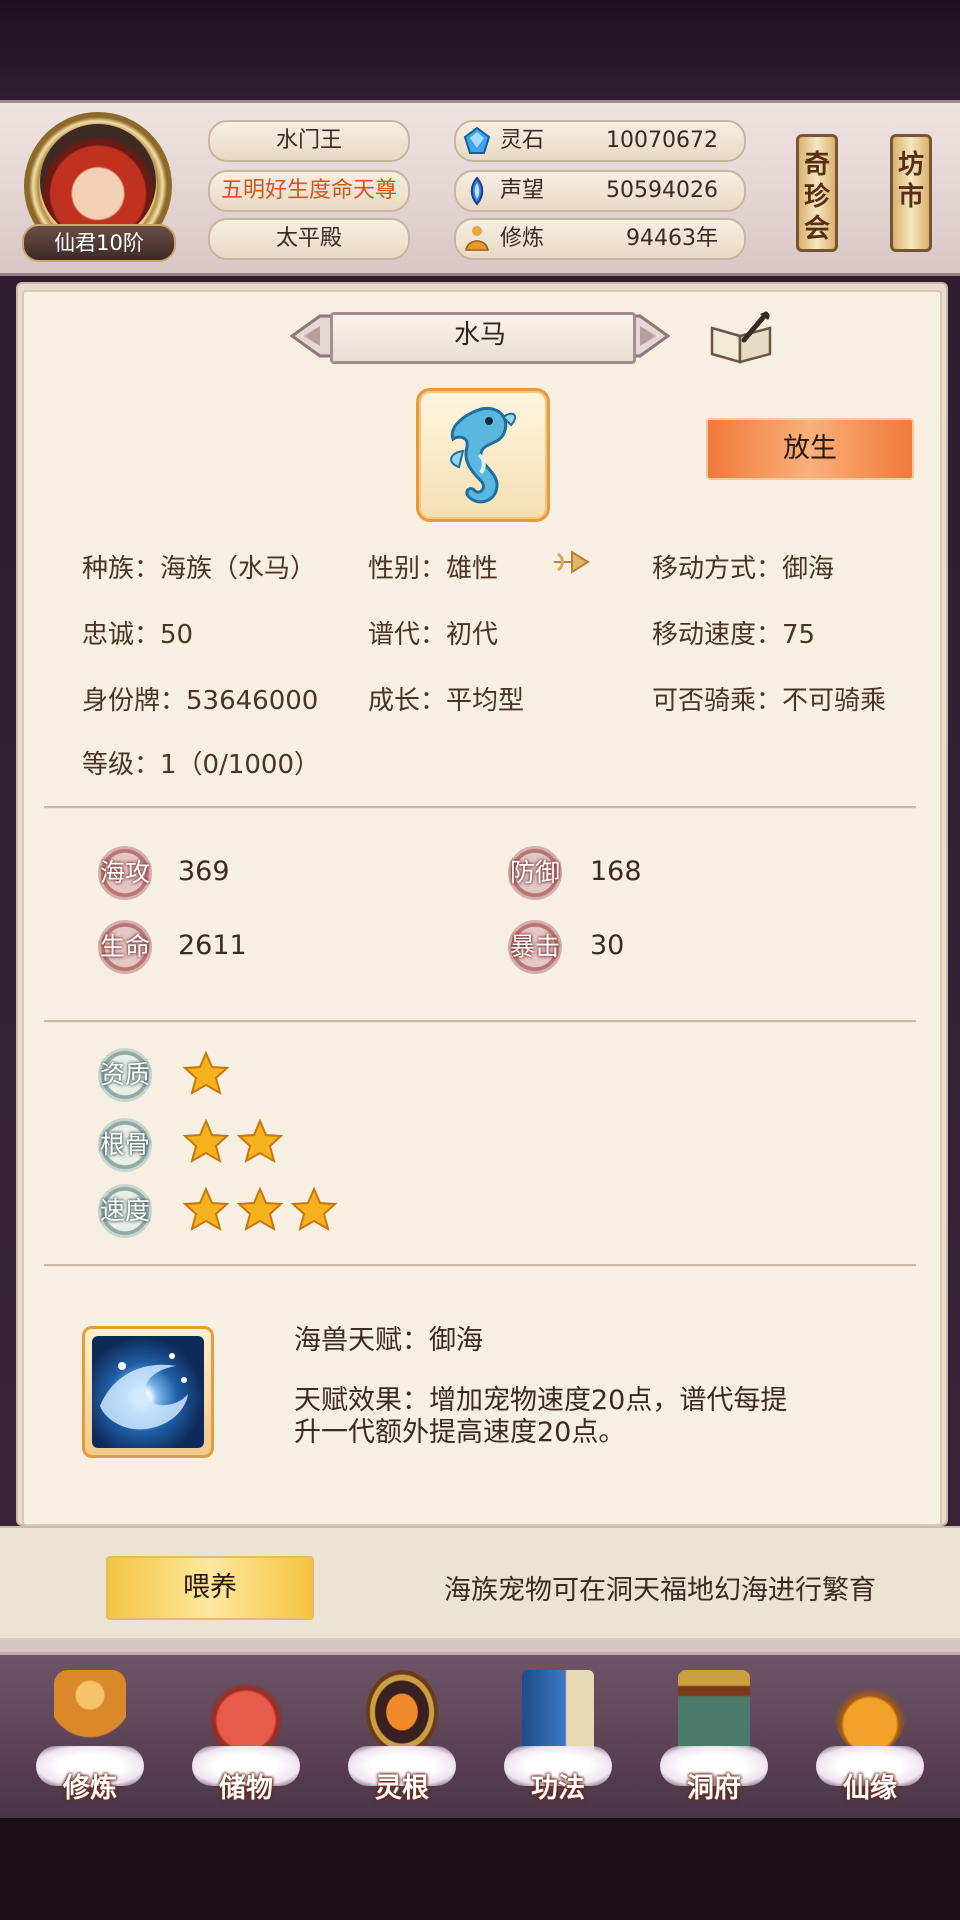 This screenshot has height=1920, width=960. Describe the element at coordinates (90, 1788) in the screenshot. I see `nav-label: 修炼` at that location.